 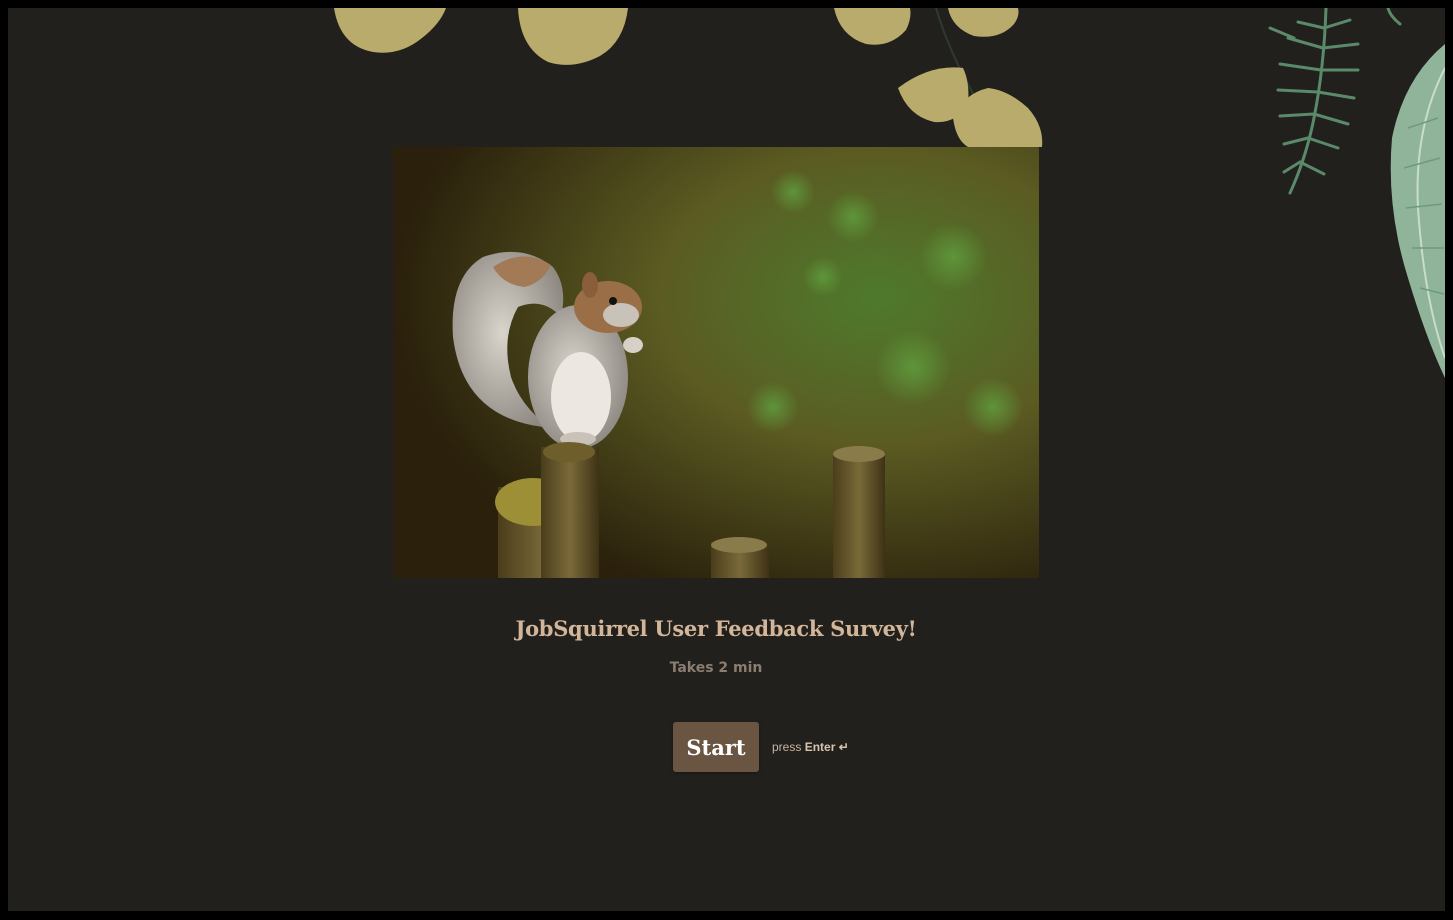 I want to click on survey-duration: Takes 2 min, so click(x=716, y=668).